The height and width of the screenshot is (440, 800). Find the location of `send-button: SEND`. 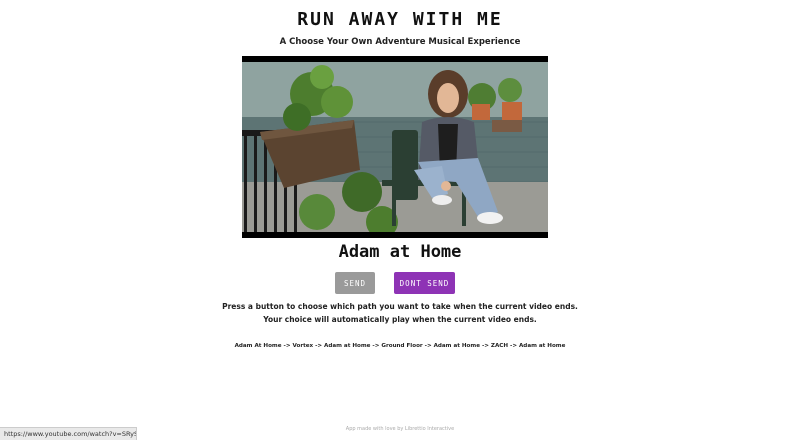

send-button: SEND is located at coordinates (355, 283).